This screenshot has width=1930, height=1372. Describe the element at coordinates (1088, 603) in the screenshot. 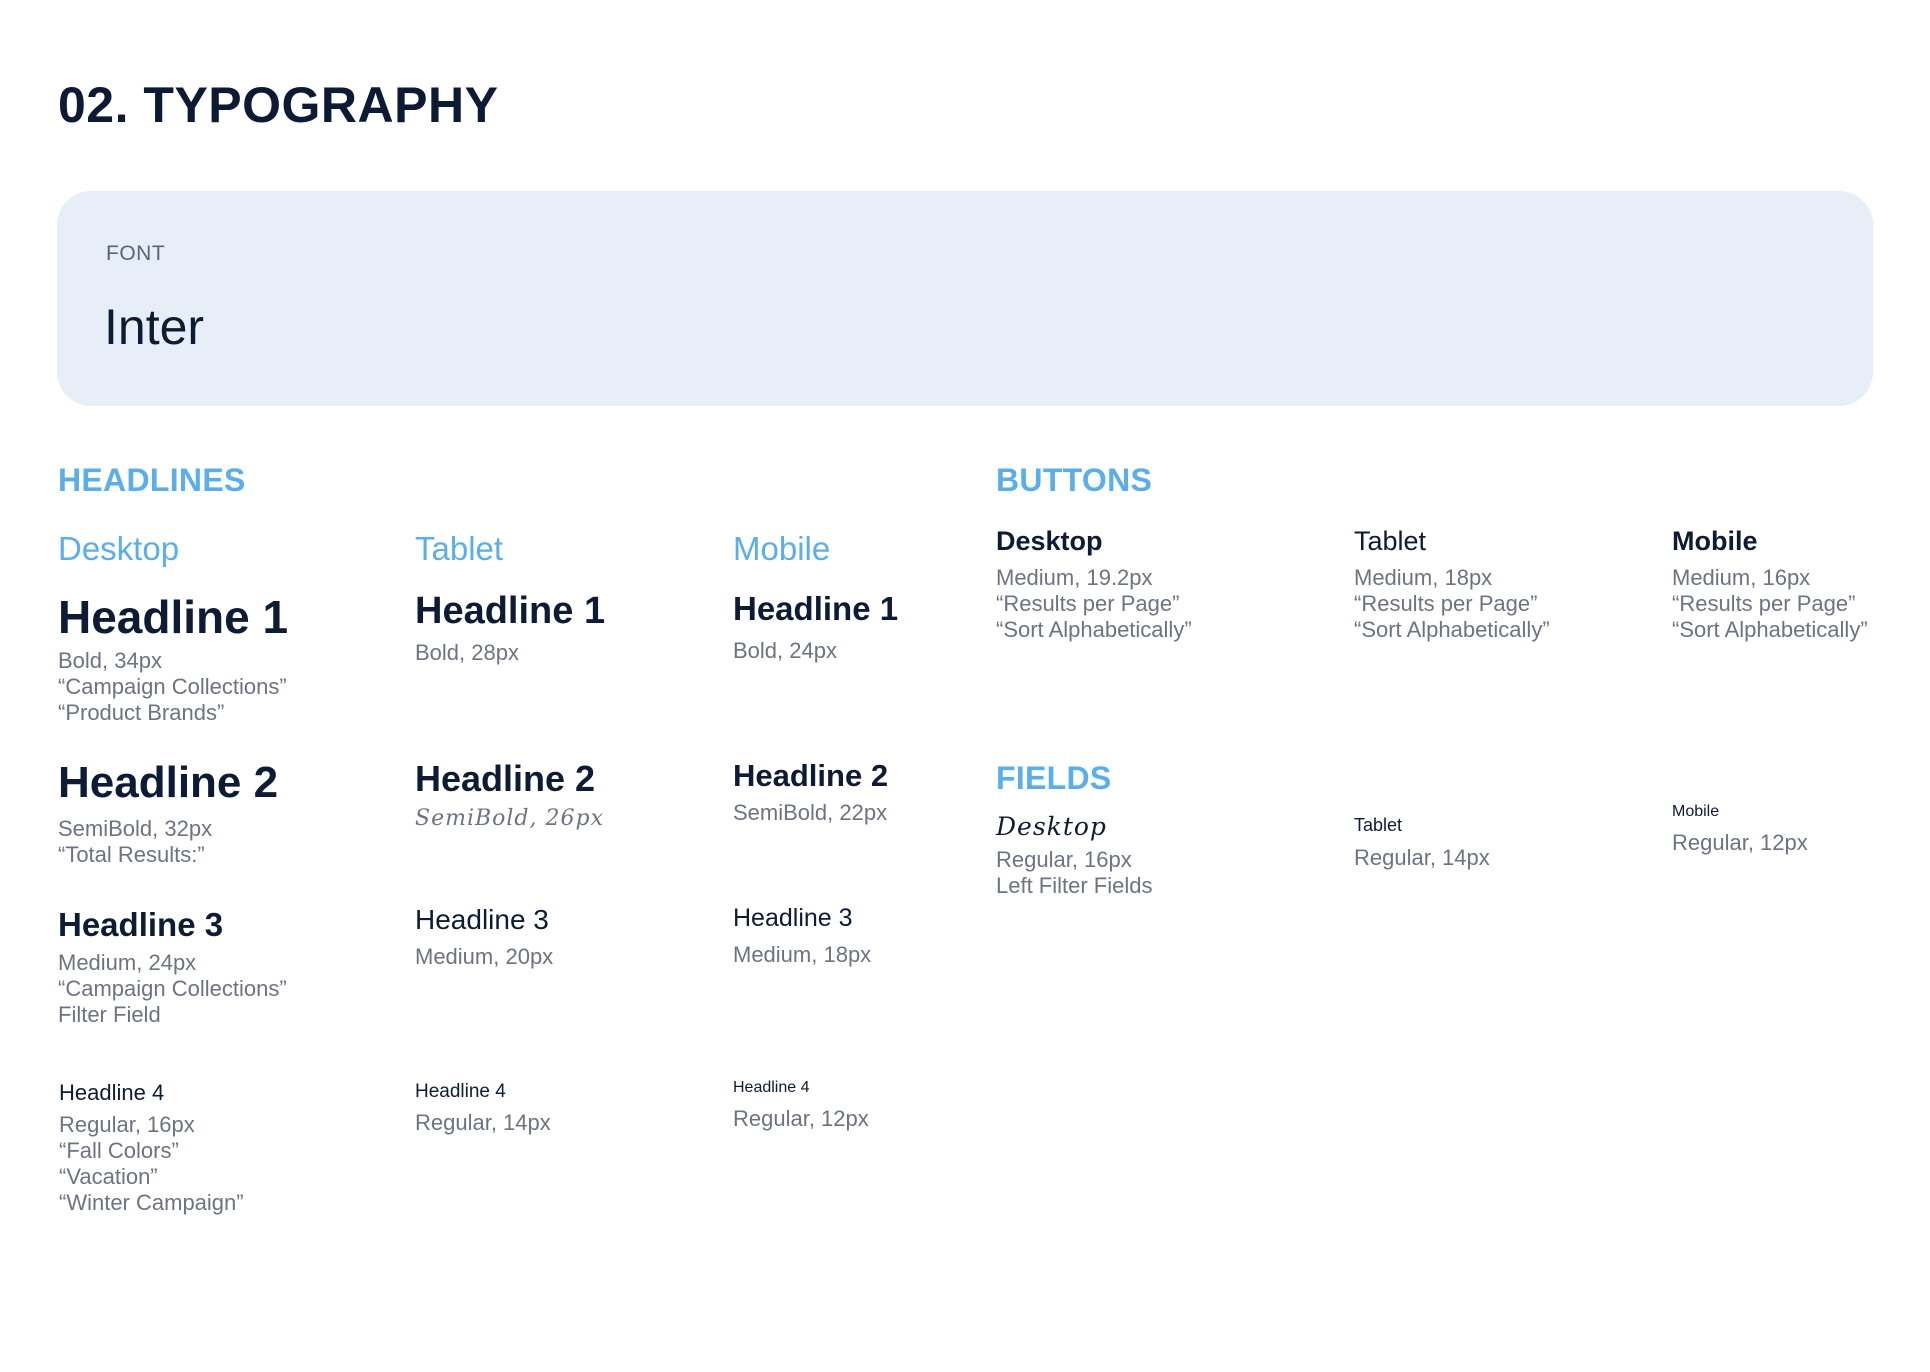

I see `buttons-desktop-example: “Results per Page”` at that location.